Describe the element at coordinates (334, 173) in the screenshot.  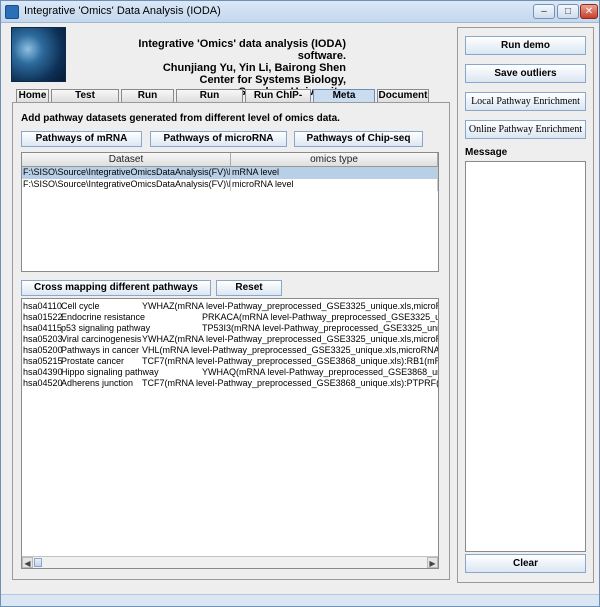
I see `omics-type-cell: mRNA level` at that location.